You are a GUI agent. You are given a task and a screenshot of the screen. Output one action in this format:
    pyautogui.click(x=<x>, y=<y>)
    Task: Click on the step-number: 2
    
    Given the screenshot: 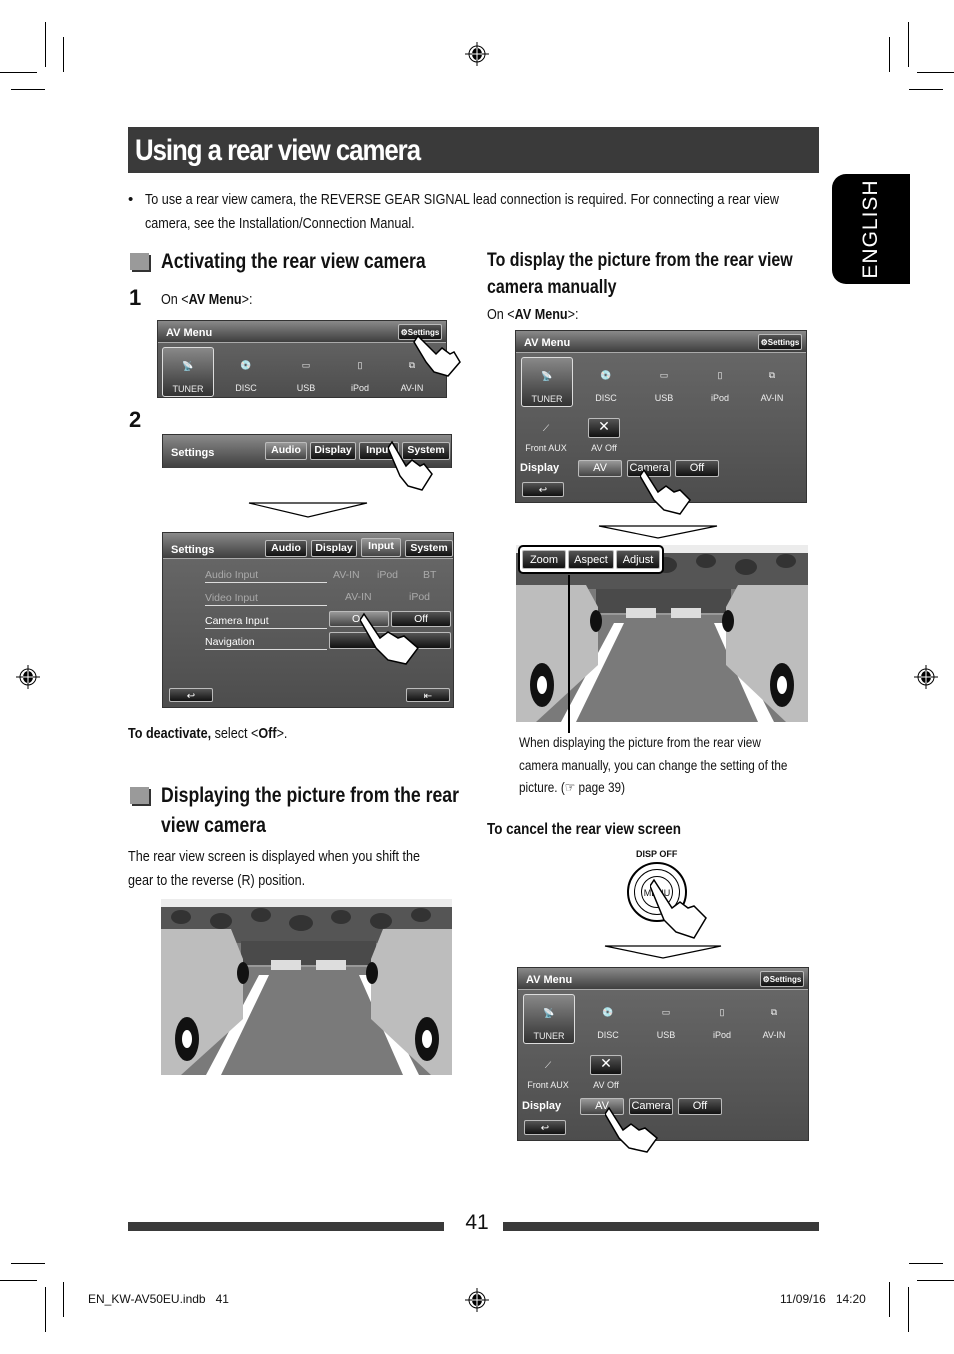 What is the action you would take?
    pyautogui.click(x=135, y=419)
    